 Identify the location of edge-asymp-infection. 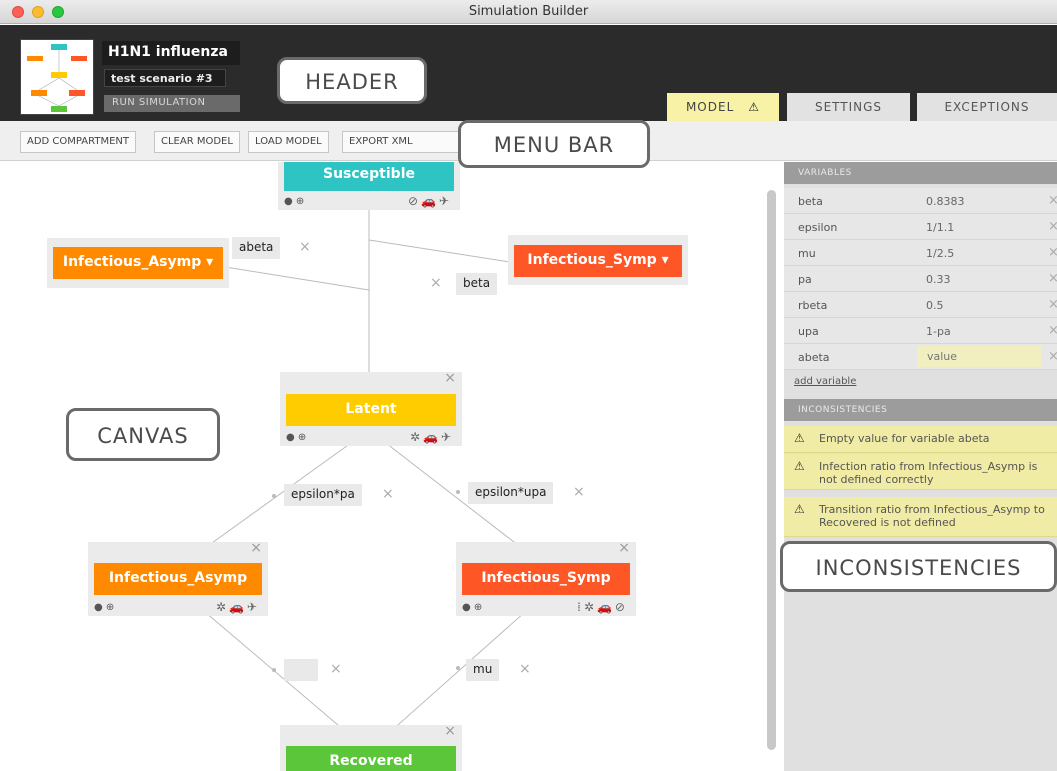
(297, 278).